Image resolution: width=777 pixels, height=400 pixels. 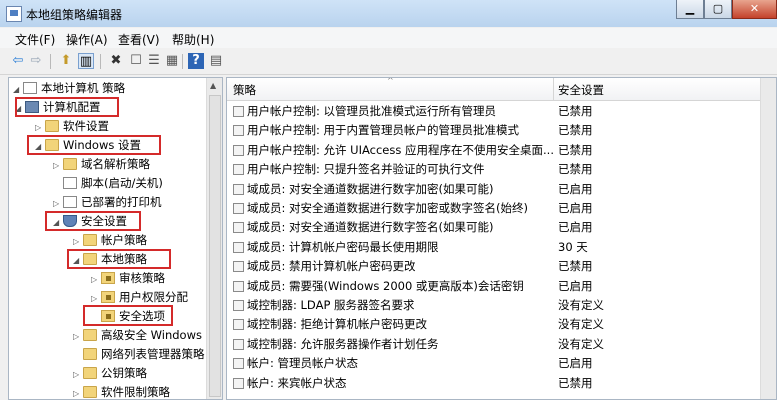 I want to click on policy-name: 域控制器: LDAP 服务器签名要求, so click(x=331, y=305).